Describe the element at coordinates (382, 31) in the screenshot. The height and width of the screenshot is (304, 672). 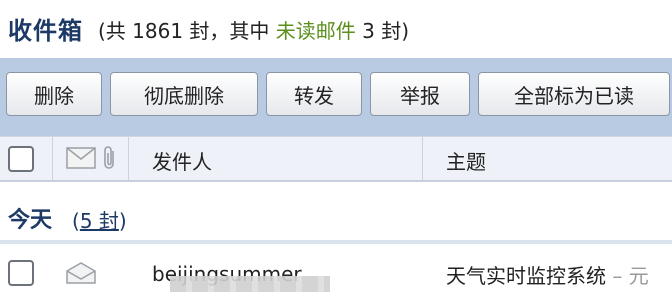
I see `summary-suffix: 3 封)` at that location.